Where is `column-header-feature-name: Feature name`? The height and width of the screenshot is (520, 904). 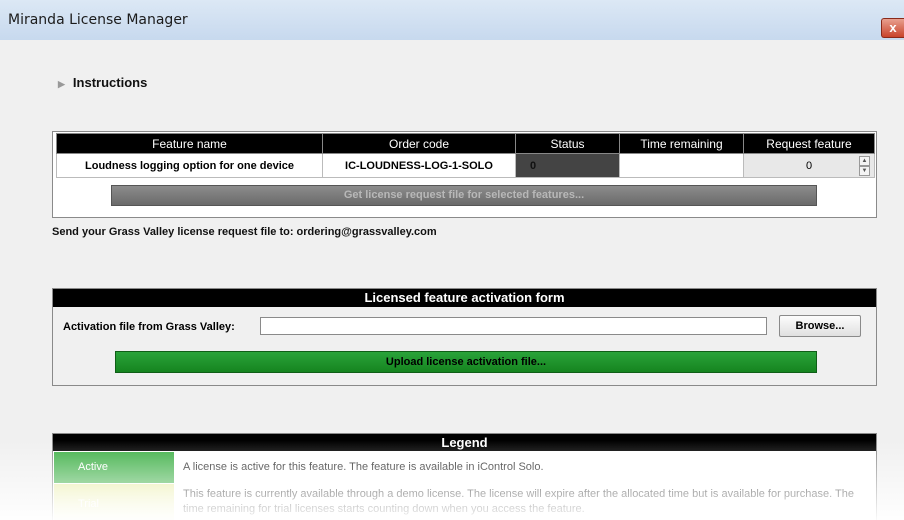
column-header-feature-name: Feature name is located at coordinates (189, 143).